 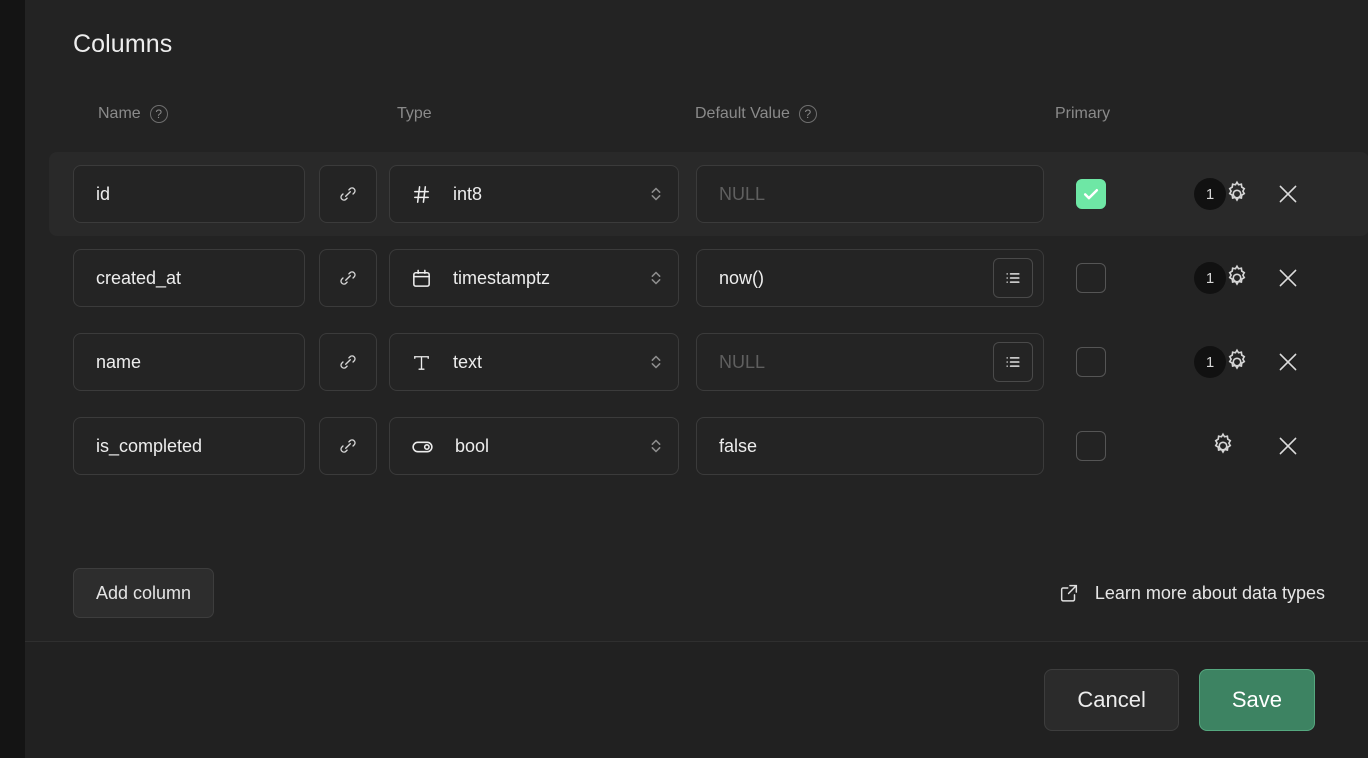 What do you see at coordinates (158, 114) in the screenshot?
I see `name-help-icon: ?` at bounding box center [158, 114].